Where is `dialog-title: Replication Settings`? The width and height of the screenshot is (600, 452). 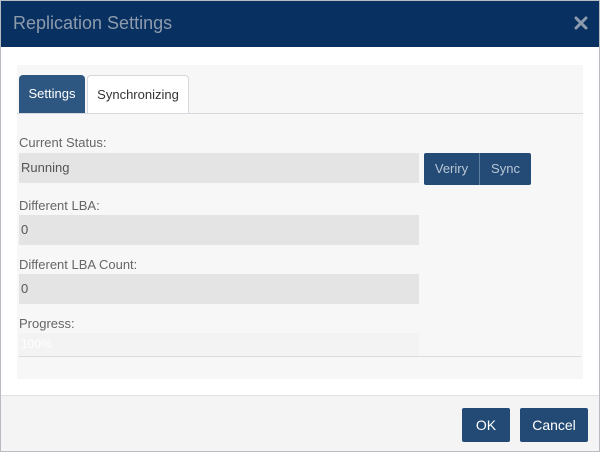
dialog-title: Replication Settings is located at coordinates (93, 23).